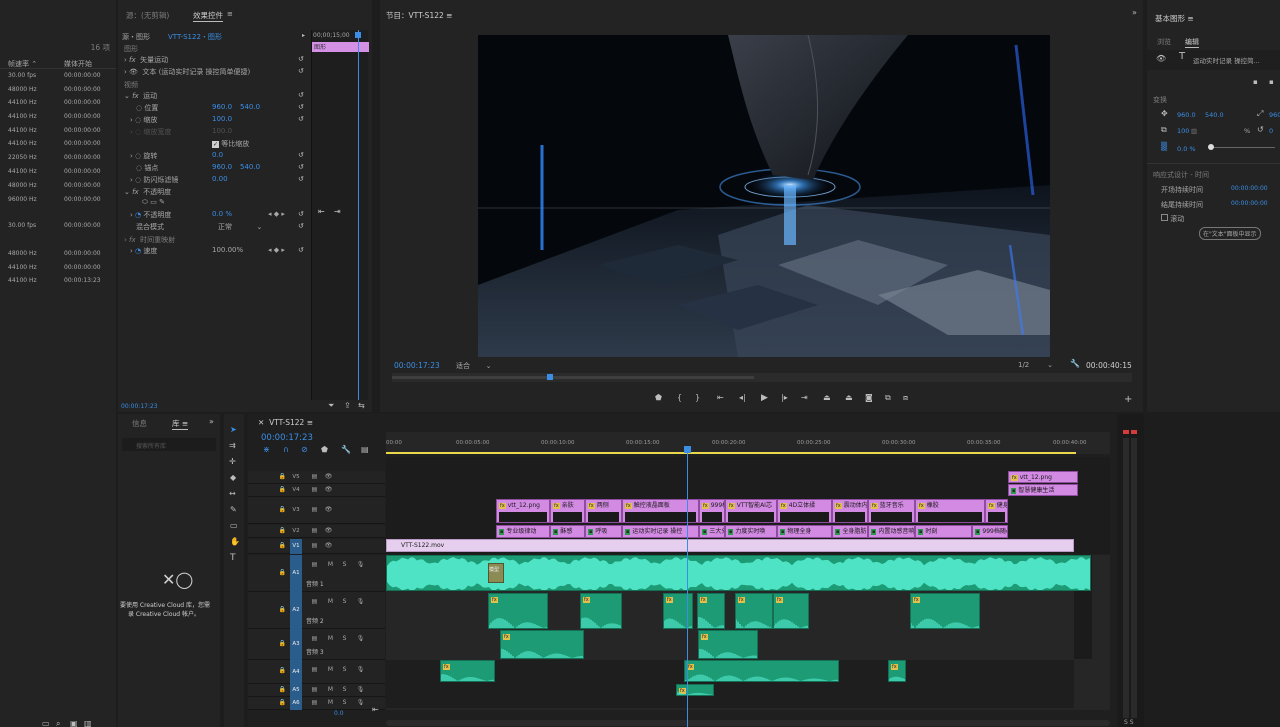 This screenshot has height=727, width=1280. Describe the element at coordinates (720, 398) in the screenshot. I see `go-to-in-icon: ⇤` at that location.